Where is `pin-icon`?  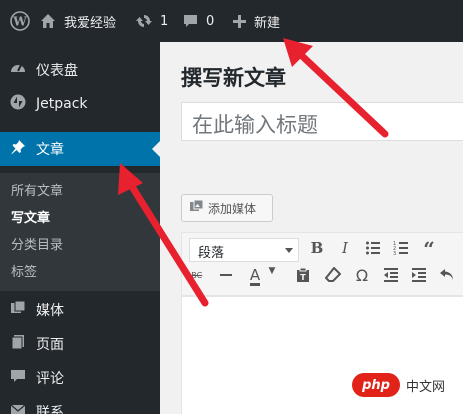 pin-icon is located at coordinates (18, 149).